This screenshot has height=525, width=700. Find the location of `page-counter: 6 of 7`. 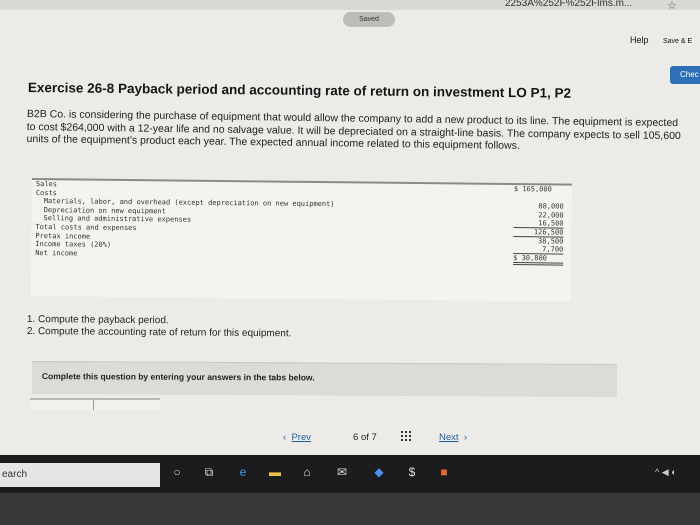

page-counter: 6 of 7 is located at coordinates (365, 437).